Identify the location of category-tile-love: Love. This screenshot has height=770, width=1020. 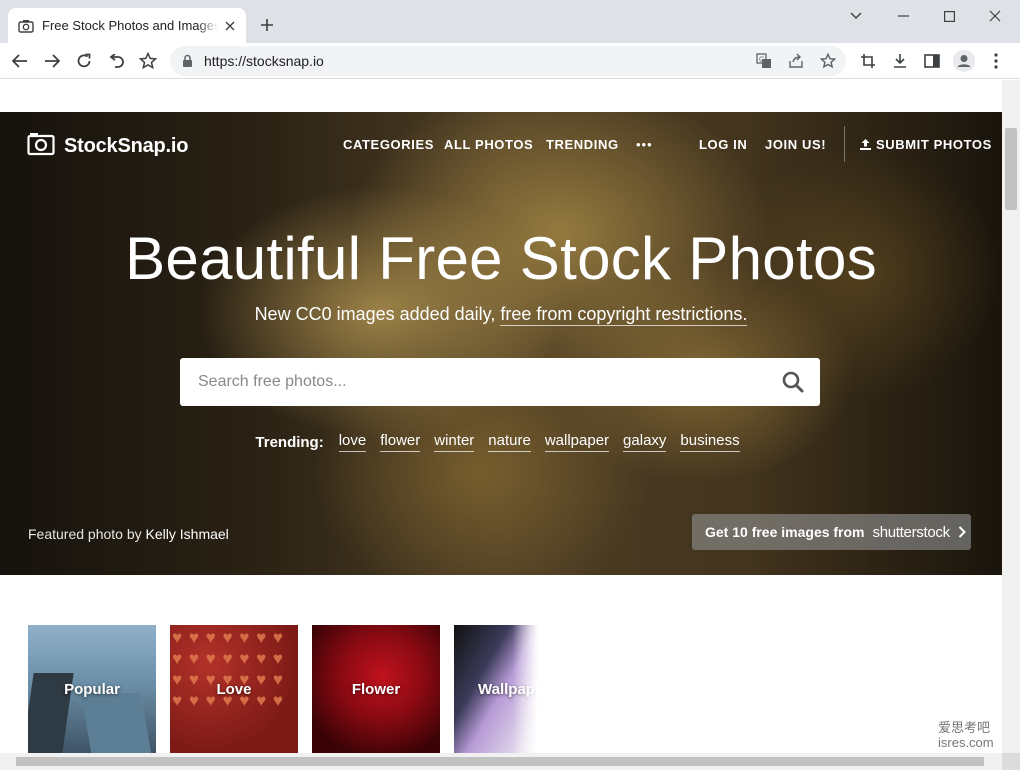
(234, 689).